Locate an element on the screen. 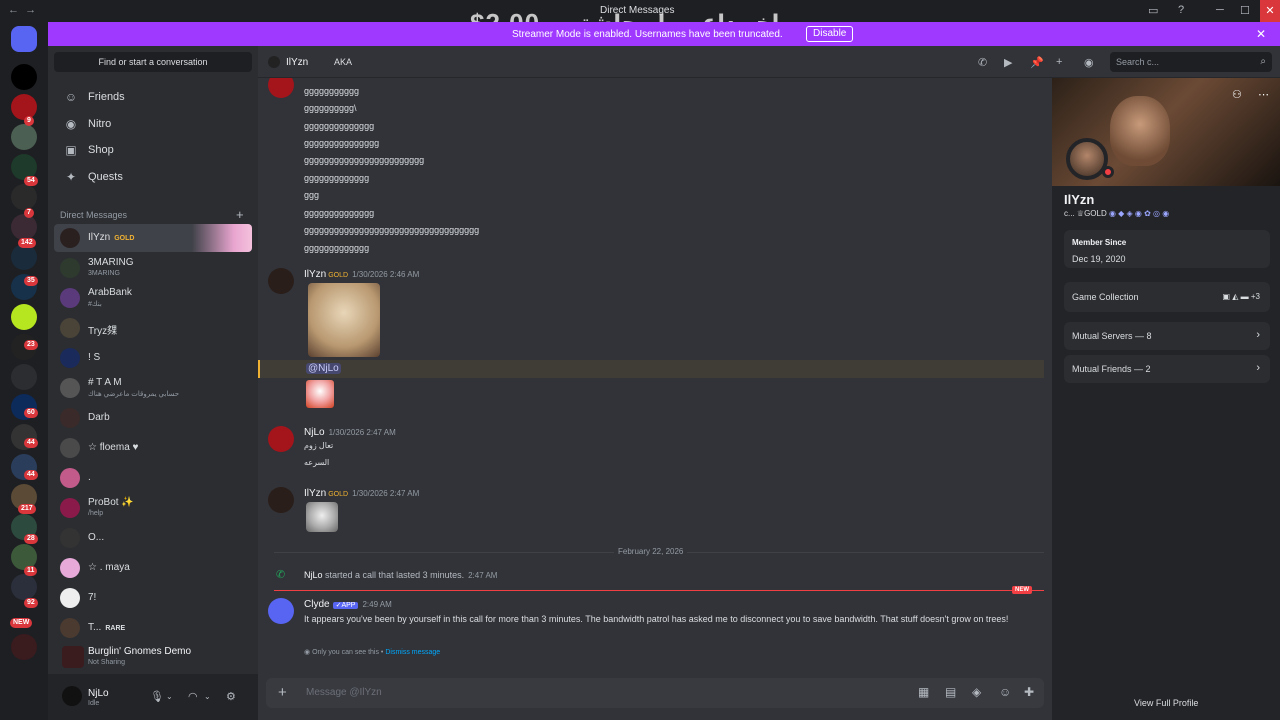 Image resolution: width=1280 pixels, height=720 pixels. mutual-servers-card: Mutual Servers — 8 › is located at coordinates (1167, 336).